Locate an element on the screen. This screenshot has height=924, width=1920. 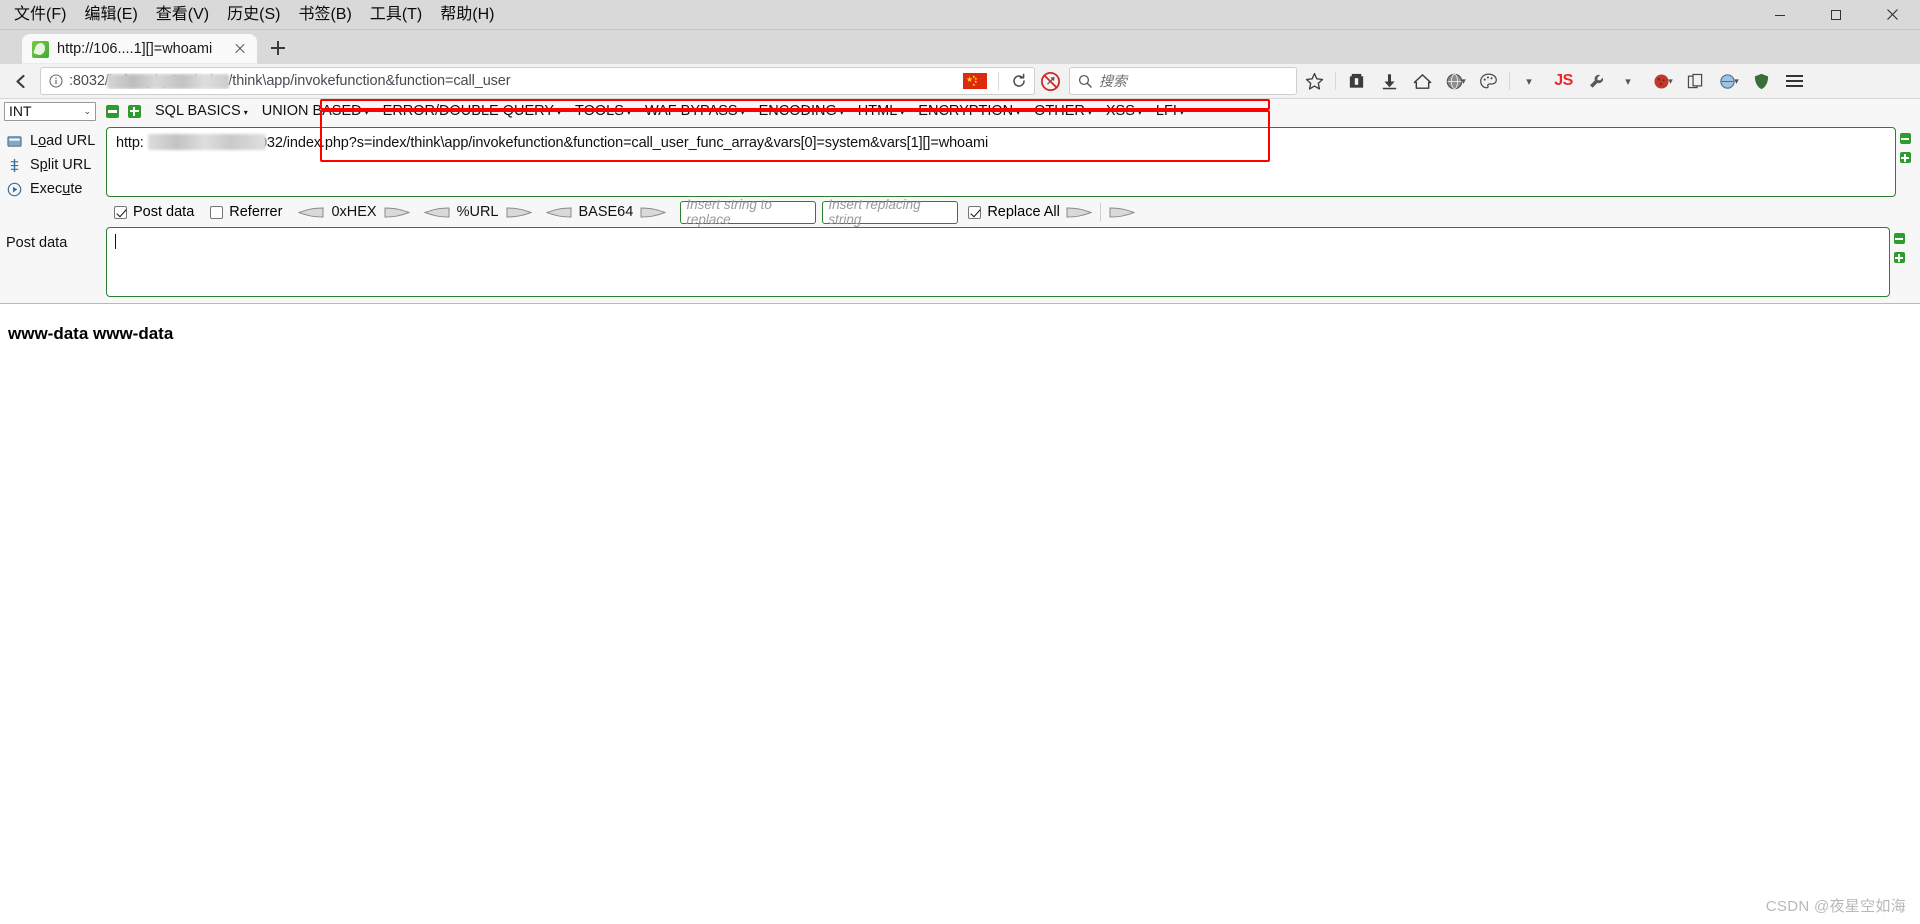
hb-menu-encoding: ENCODING ▾ is located at coordinates (801, 111).